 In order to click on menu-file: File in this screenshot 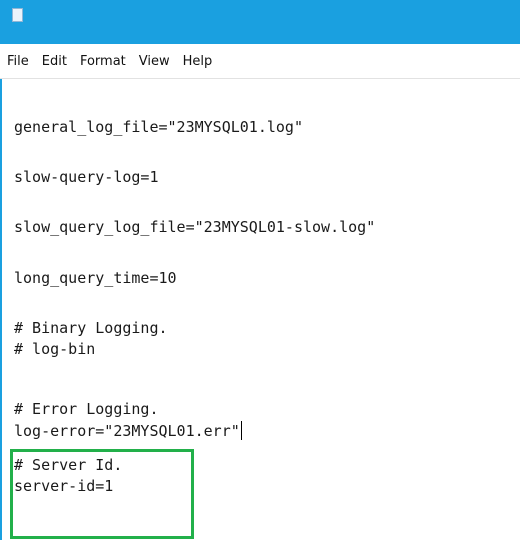, I will do `click(18, 61)`.